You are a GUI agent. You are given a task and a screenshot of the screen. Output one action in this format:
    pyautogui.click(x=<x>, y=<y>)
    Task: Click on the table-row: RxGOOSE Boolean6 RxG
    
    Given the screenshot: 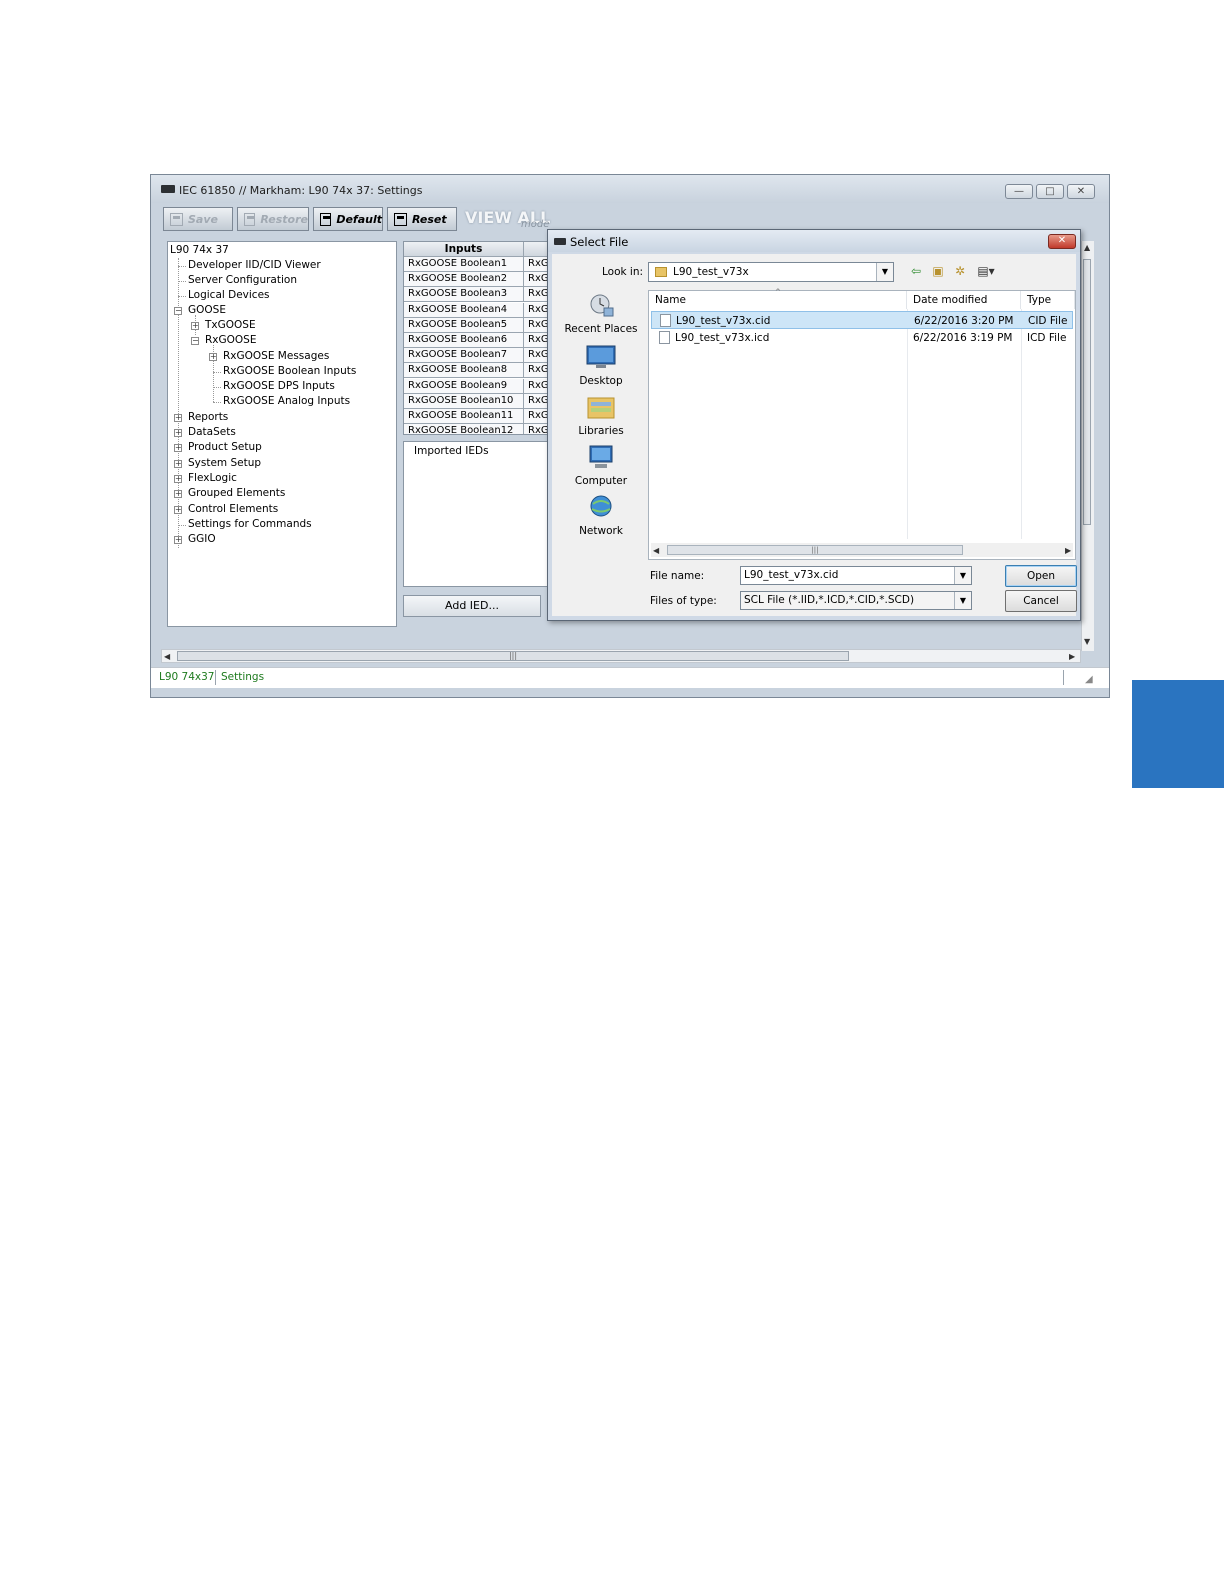 What is the action you would take?
    pyautogui.click(x=477, y=340)
    